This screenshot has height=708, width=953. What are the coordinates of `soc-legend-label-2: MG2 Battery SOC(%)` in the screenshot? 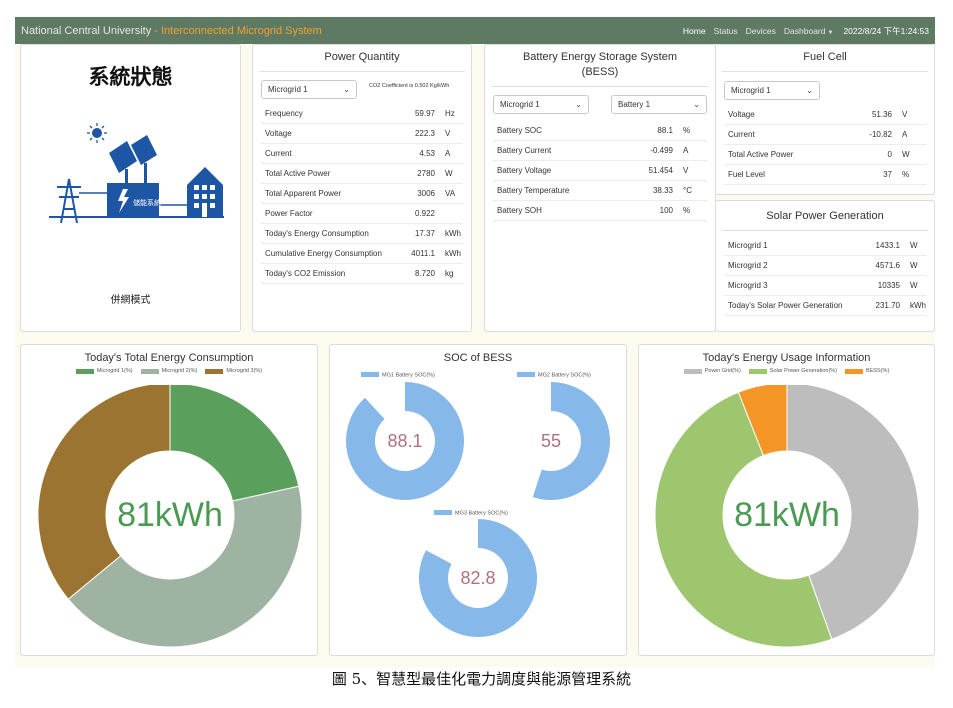 It's located at (564, 376).